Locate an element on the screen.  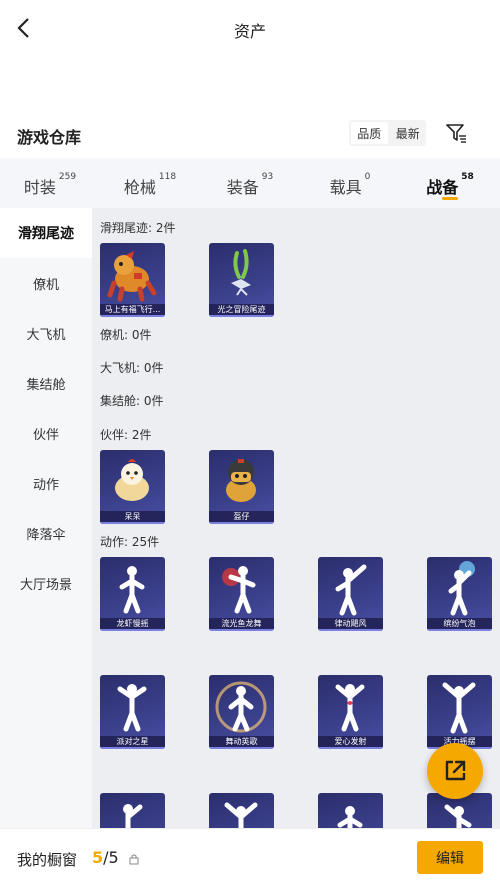
sidebar-item-glide-trail: 滑翔尾迹 is located at coordinates (46, 233).